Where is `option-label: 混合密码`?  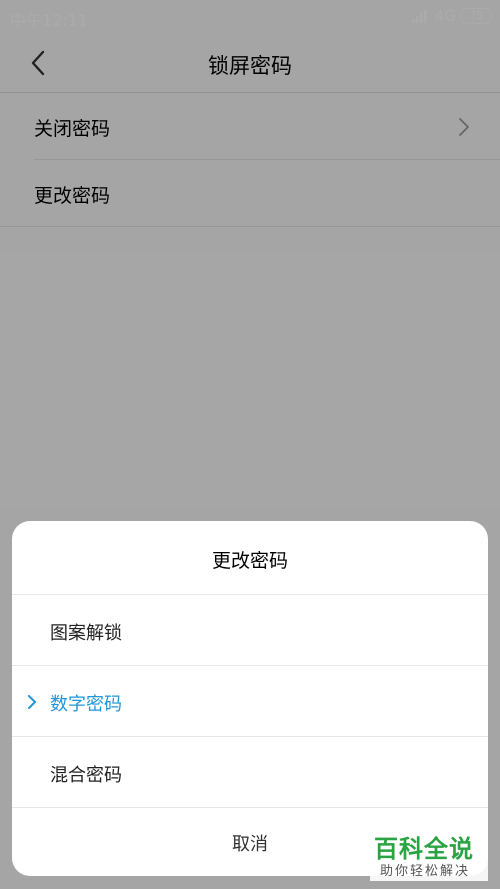
option-label: 混合密码 is located at coordinates (86, 775).